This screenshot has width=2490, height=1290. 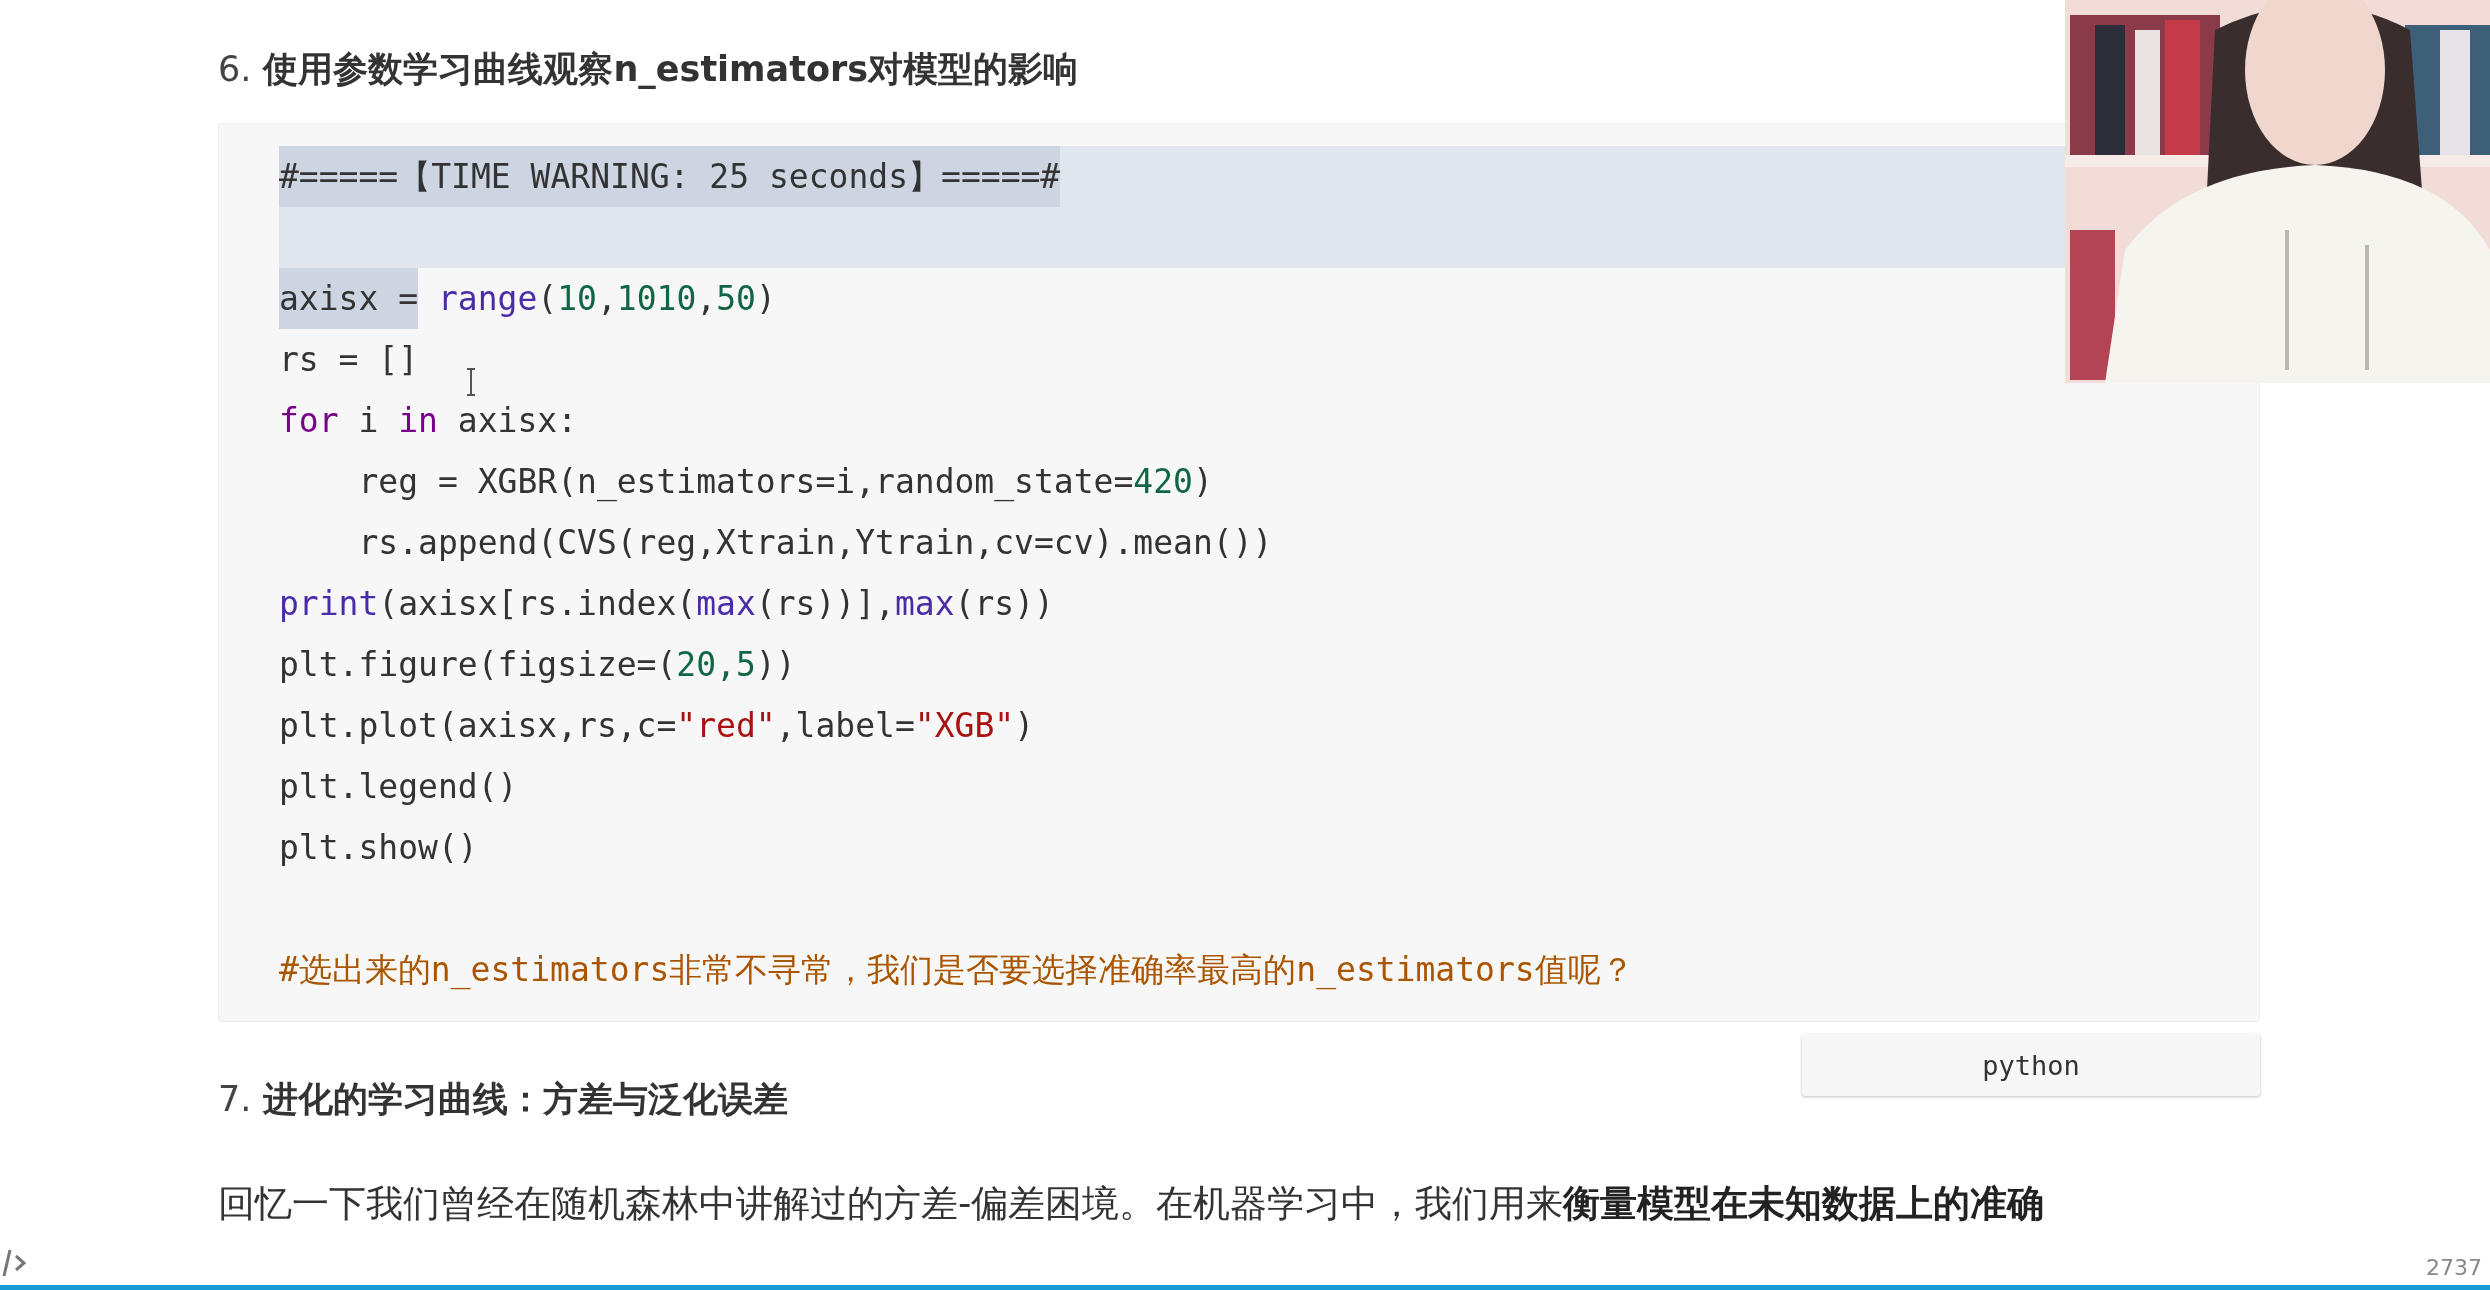 What do you see at coordinates (785, 482) in the screenshot?
I see `code-line: reg = XGBR(n_estimators=i,random_state=420)` at bounding box center [785, 482].